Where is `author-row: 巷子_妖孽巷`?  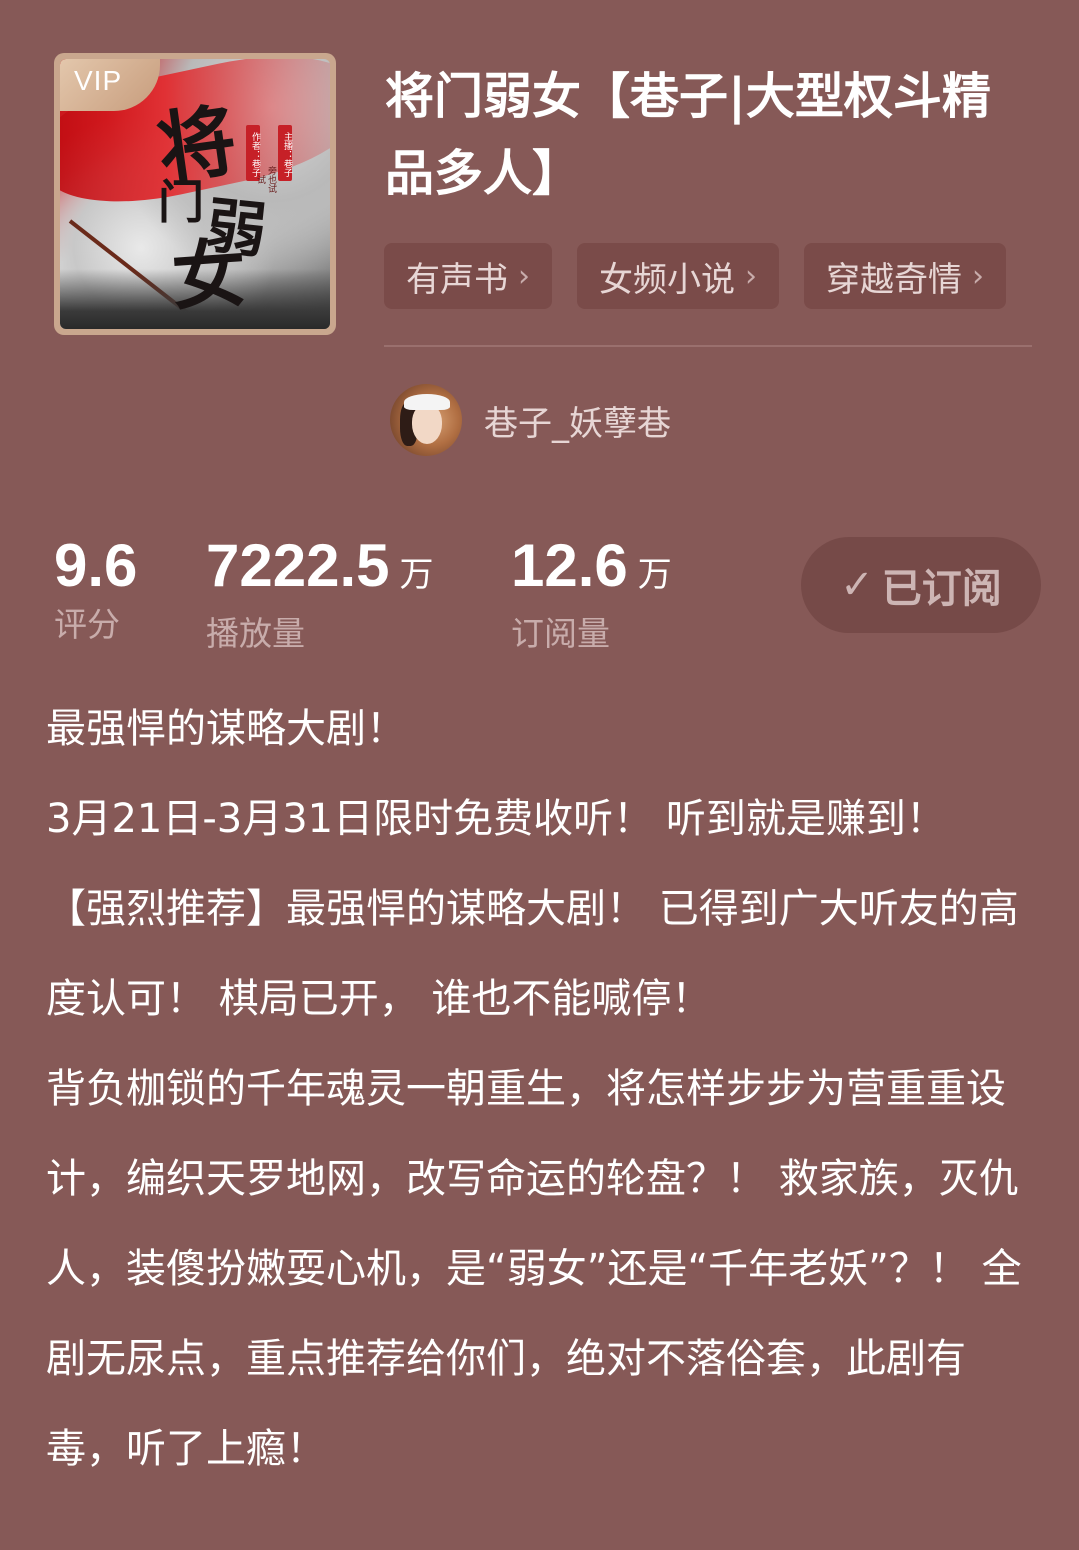
author-row: 巷子_妖孽巷 is located at coordinates (530, 420).